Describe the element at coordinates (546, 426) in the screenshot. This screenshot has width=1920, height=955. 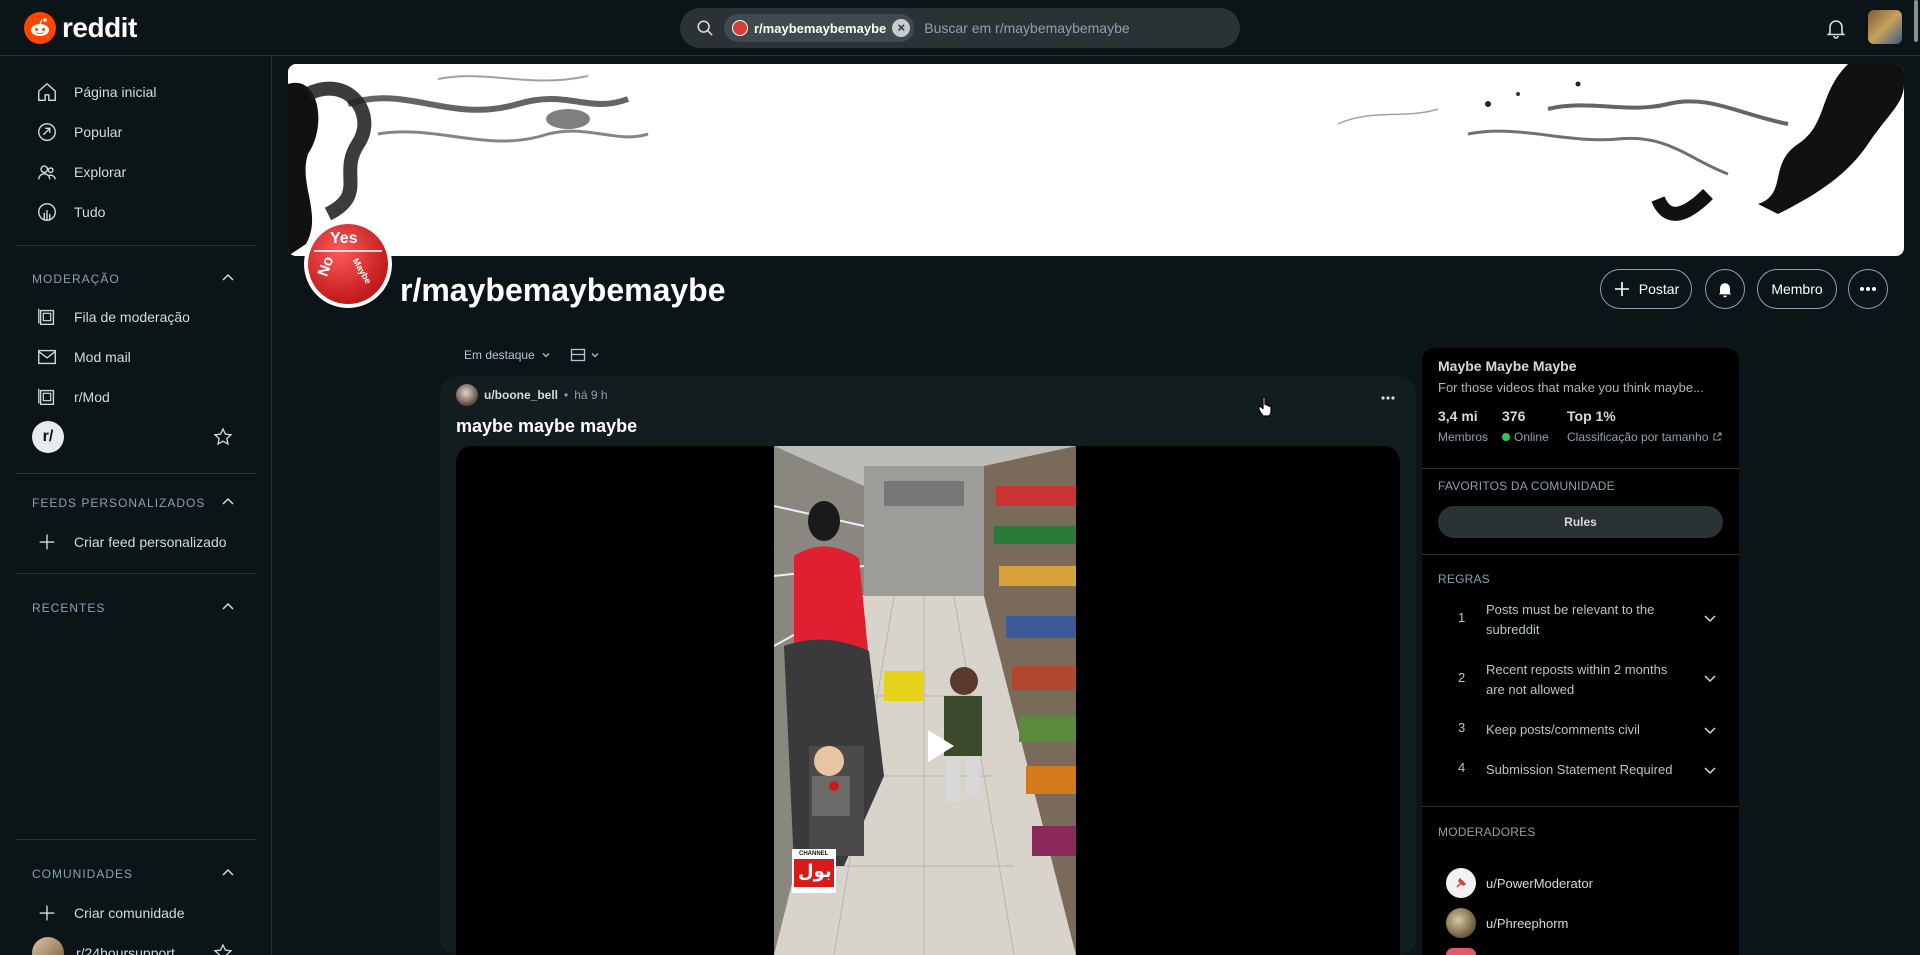
I see `post-title: maybe maybe maybe` at that location.